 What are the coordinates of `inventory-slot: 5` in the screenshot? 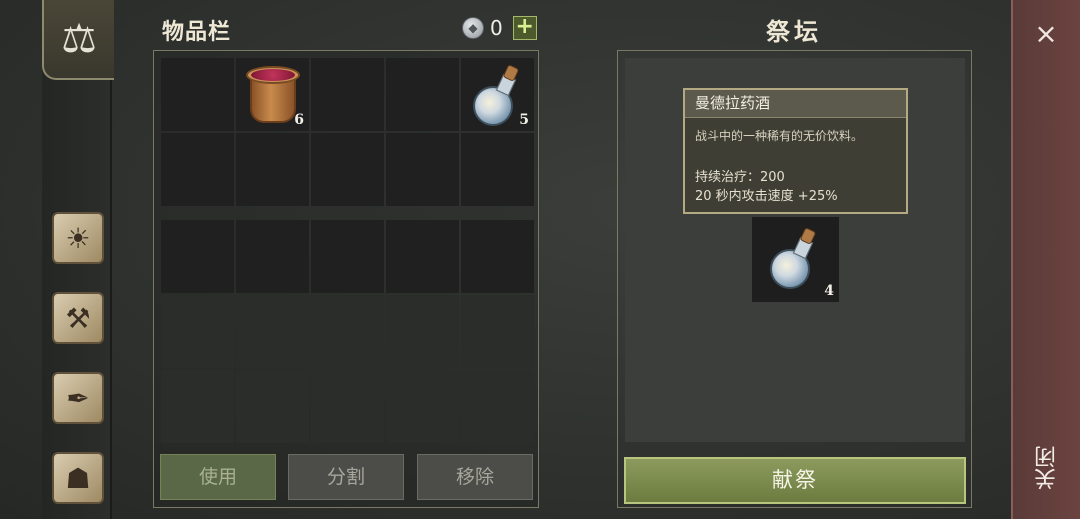 It's located at (497, 94).